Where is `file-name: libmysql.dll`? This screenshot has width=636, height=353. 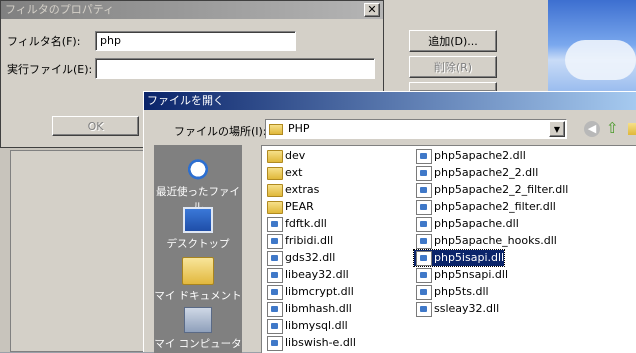 file-name: libmysql.dll is located at coordinates (316, 325).